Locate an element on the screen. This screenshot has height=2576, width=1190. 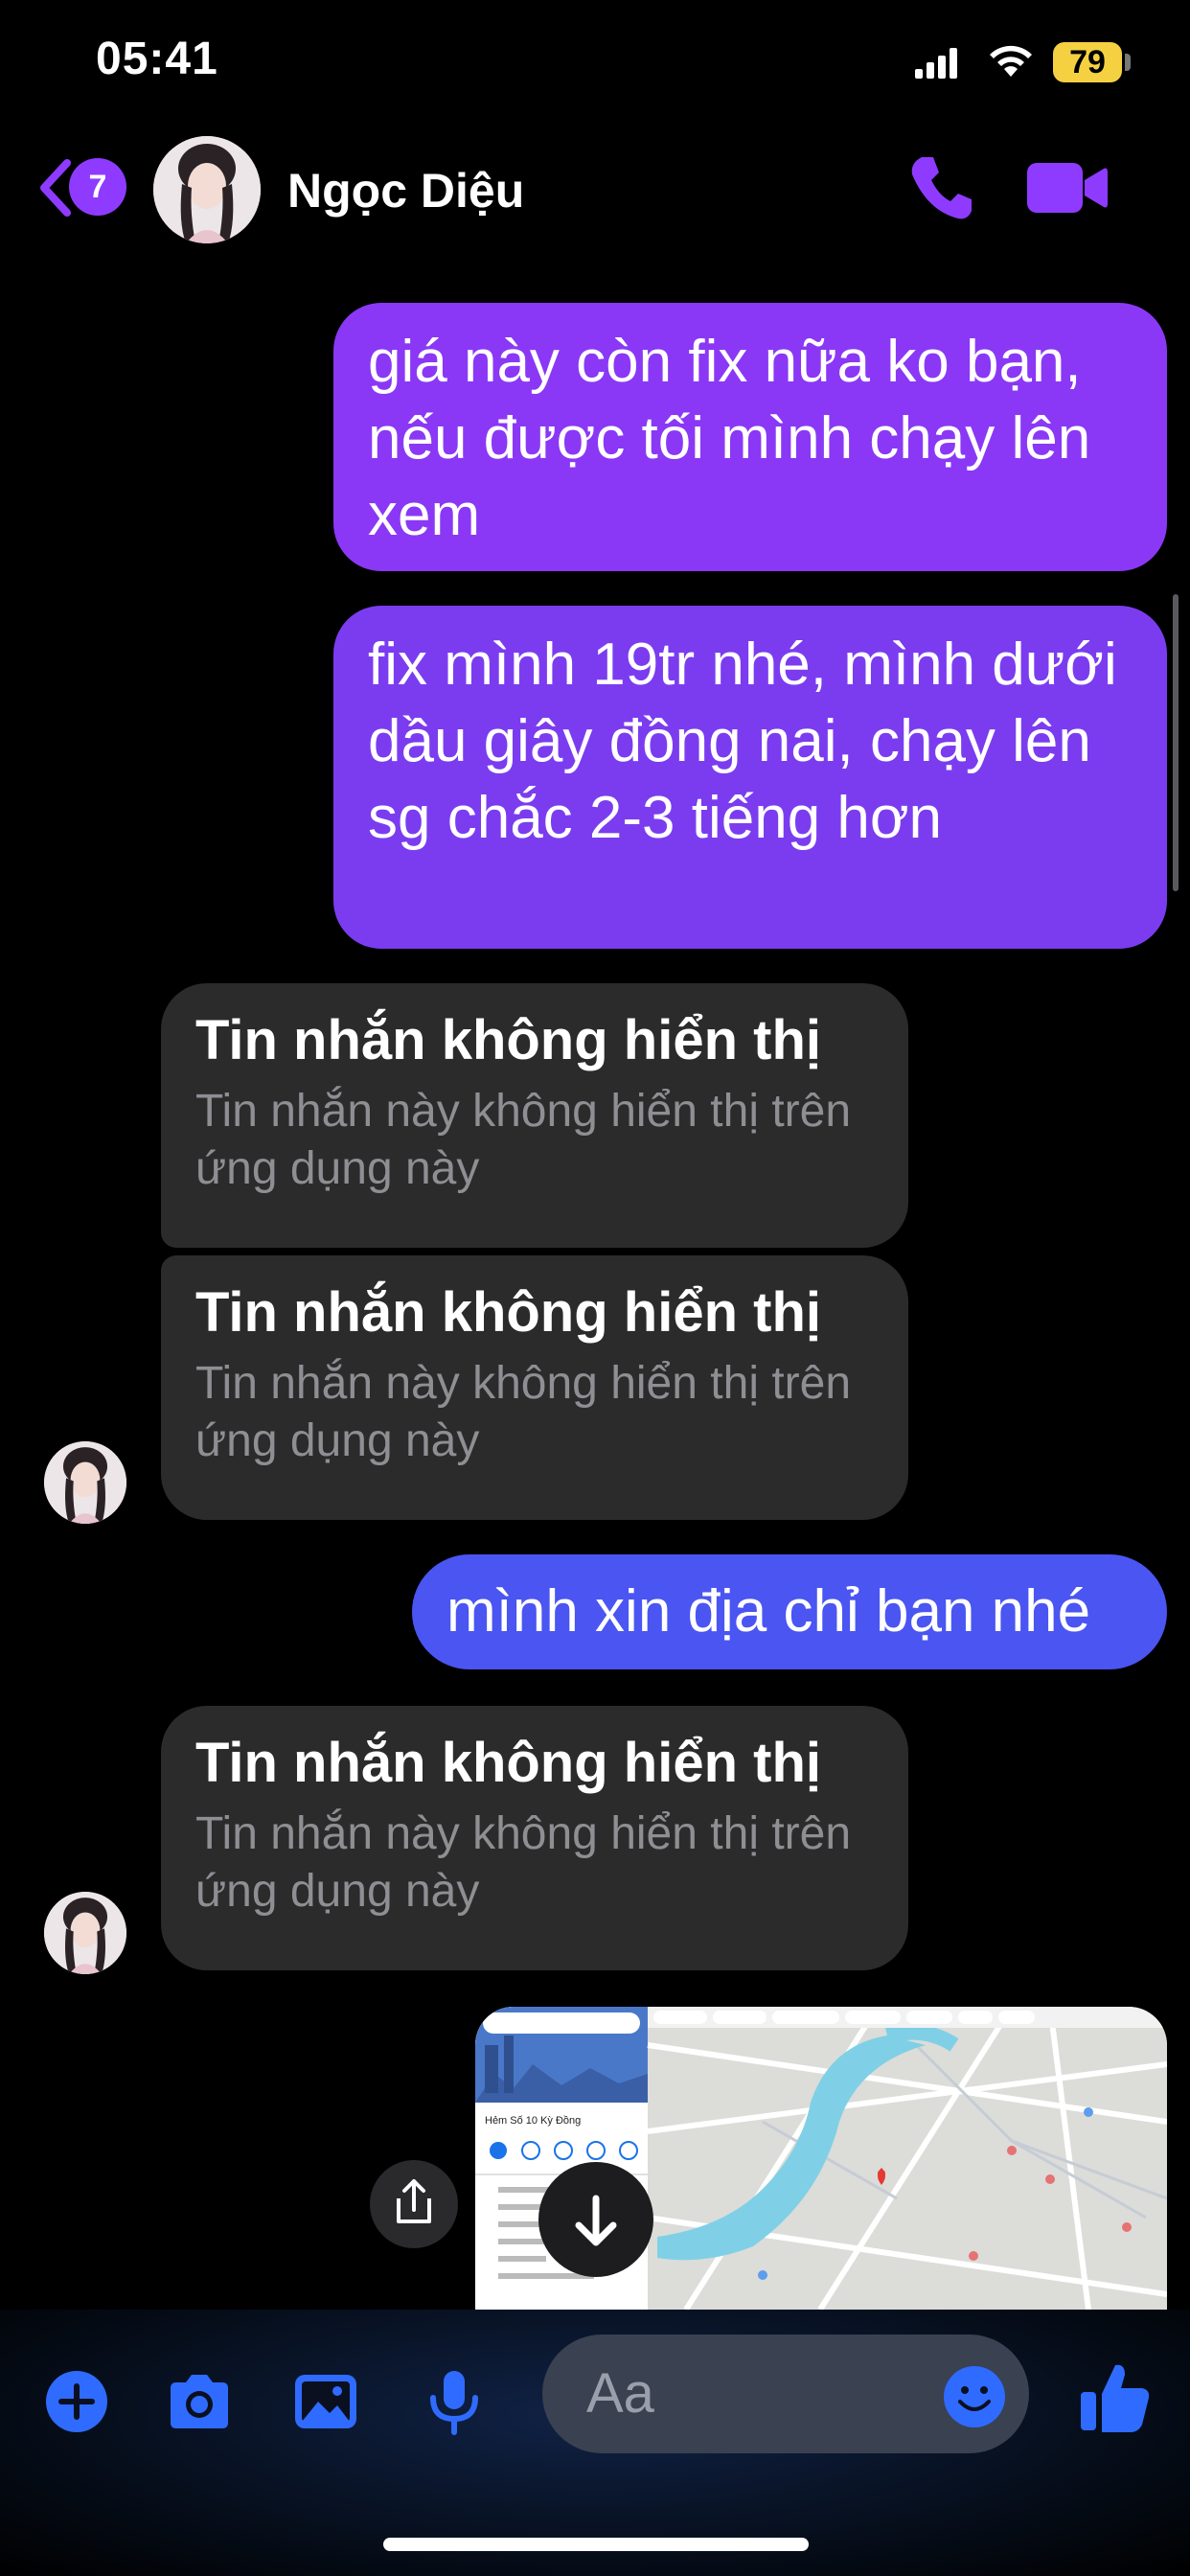
video-call-icon is located at coordinates (1068, 188).